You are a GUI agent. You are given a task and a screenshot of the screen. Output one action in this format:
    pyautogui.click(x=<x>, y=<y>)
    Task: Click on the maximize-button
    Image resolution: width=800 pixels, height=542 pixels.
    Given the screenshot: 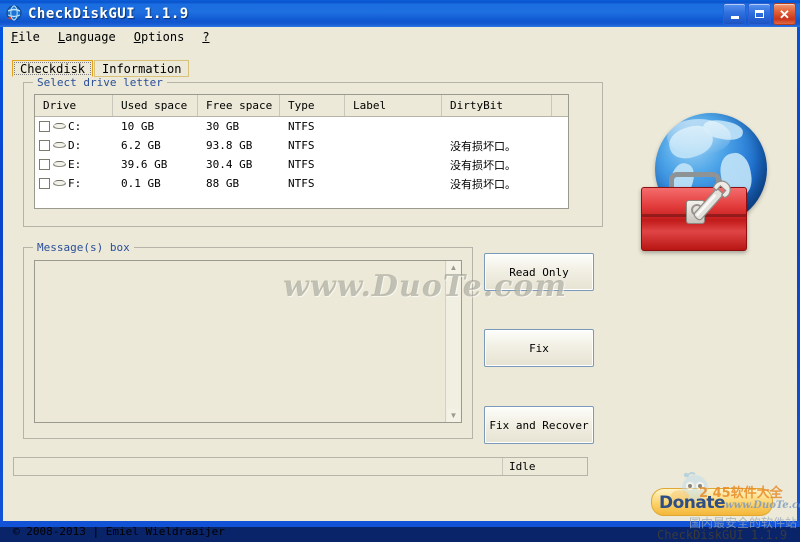 What is the action you would take?
    pyautogui.click(x=759, y=14)
    